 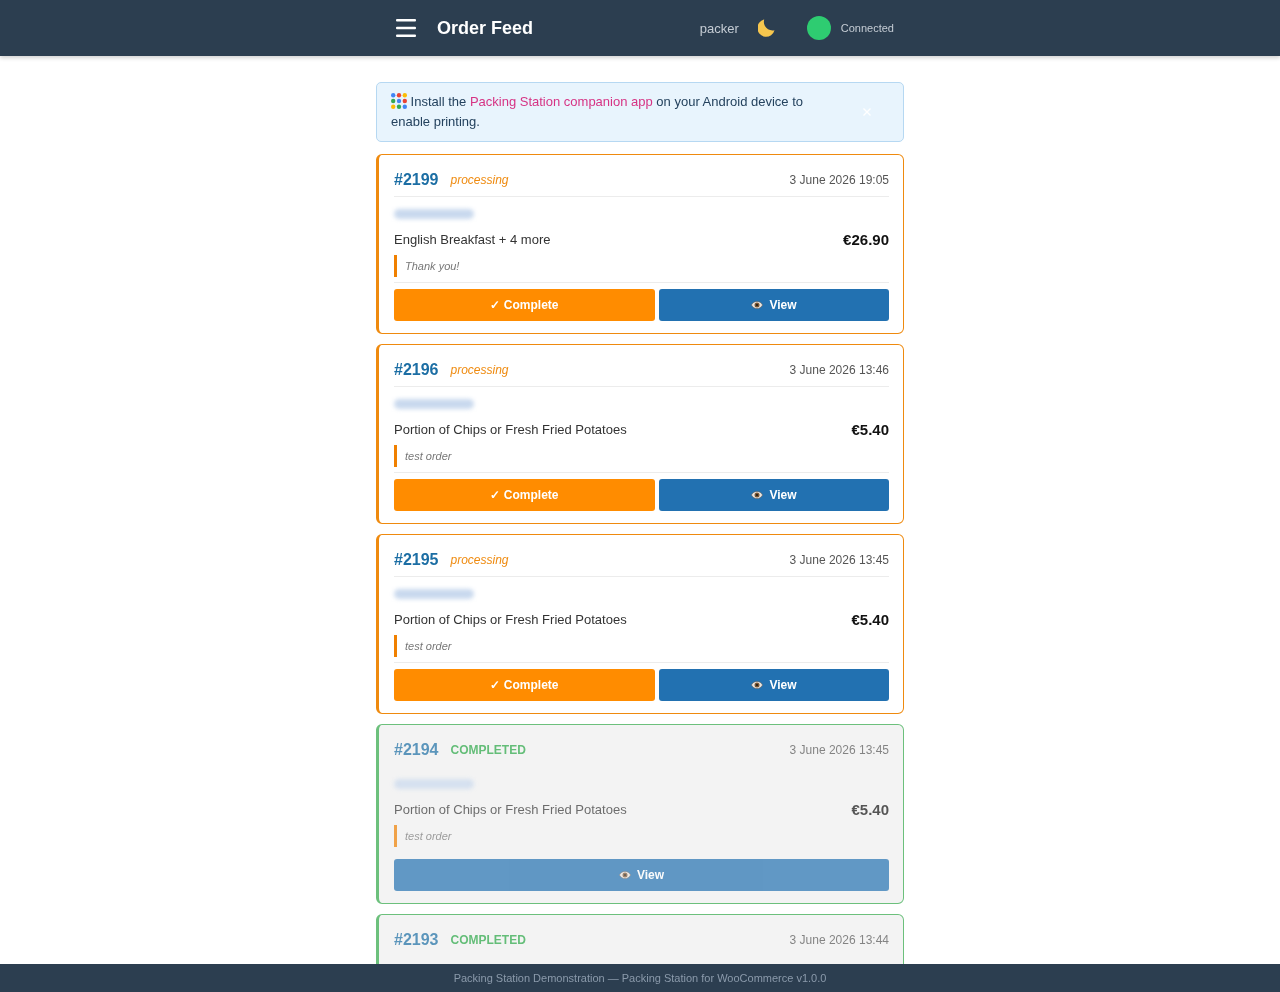 What do you see at coordinates (839, 940) in the screenshot?
I see `order-date: 3 June 2026 13:44` at bounding box center [839, 940].